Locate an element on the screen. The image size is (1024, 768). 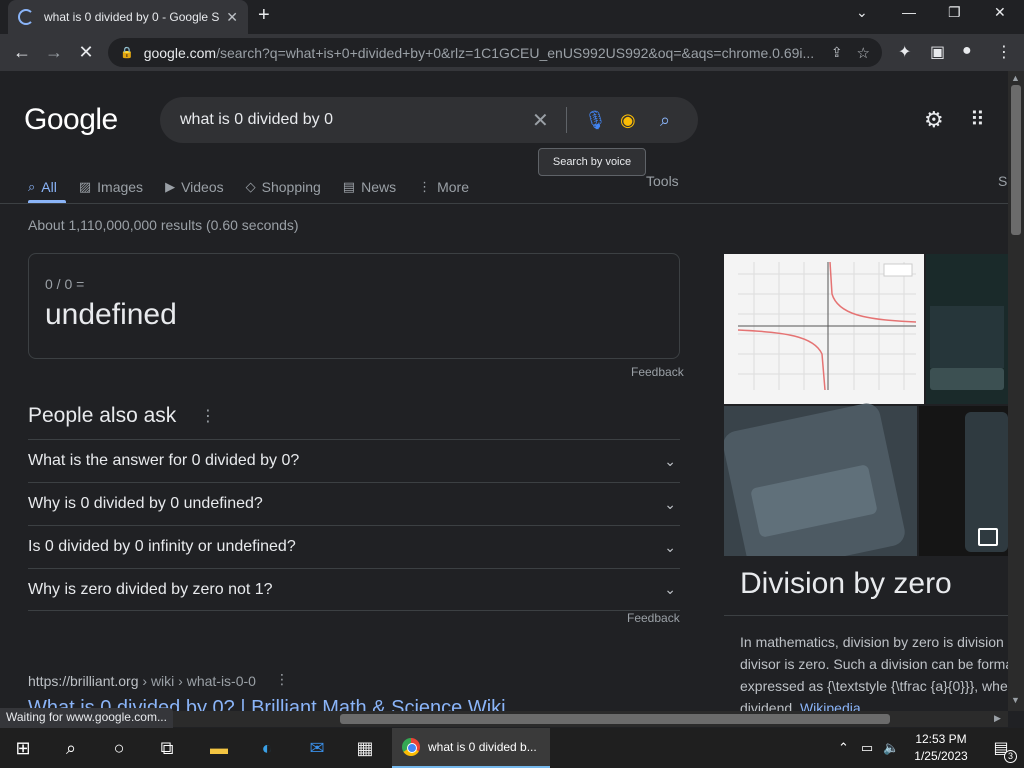
search-box: what is 0 divided by 0 ✕ 🎙 ◉ ⌕ is located at coordinates (429, 120).